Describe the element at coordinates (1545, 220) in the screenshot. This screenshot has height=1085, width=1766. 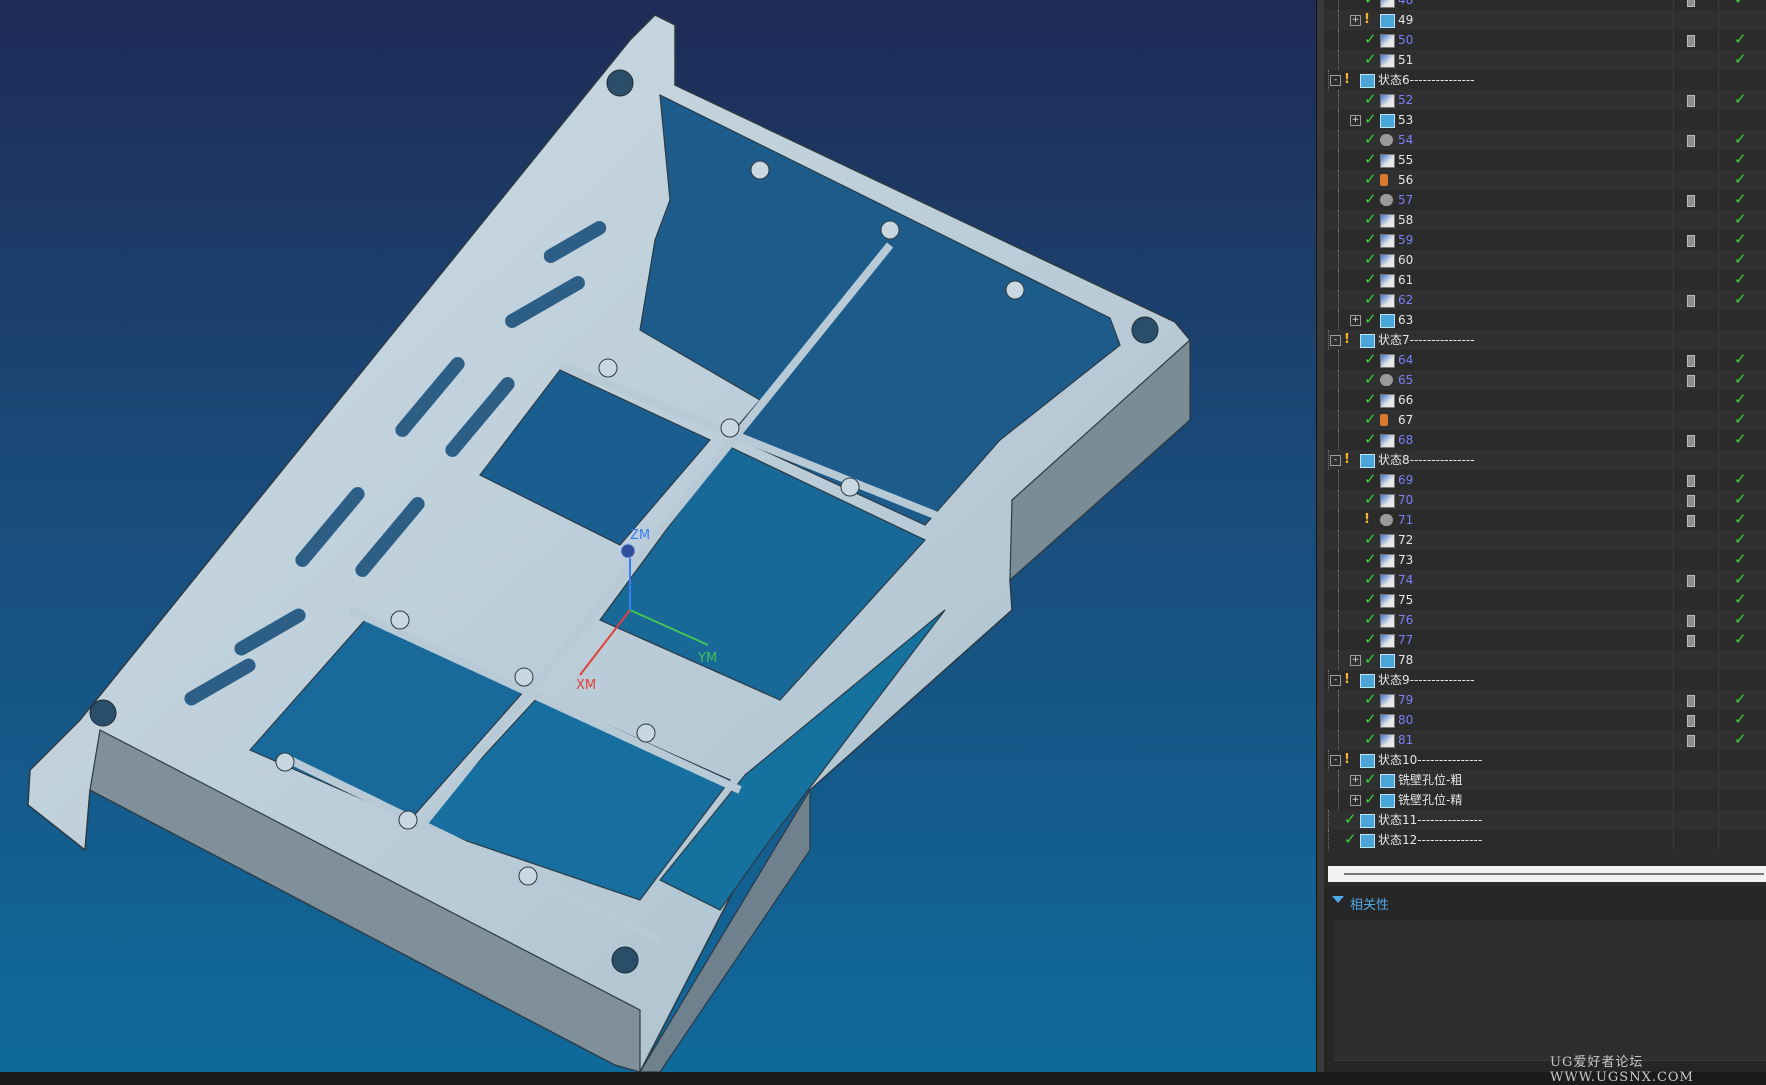
I see `tree-row: ✓ 58 ✓` at that location.